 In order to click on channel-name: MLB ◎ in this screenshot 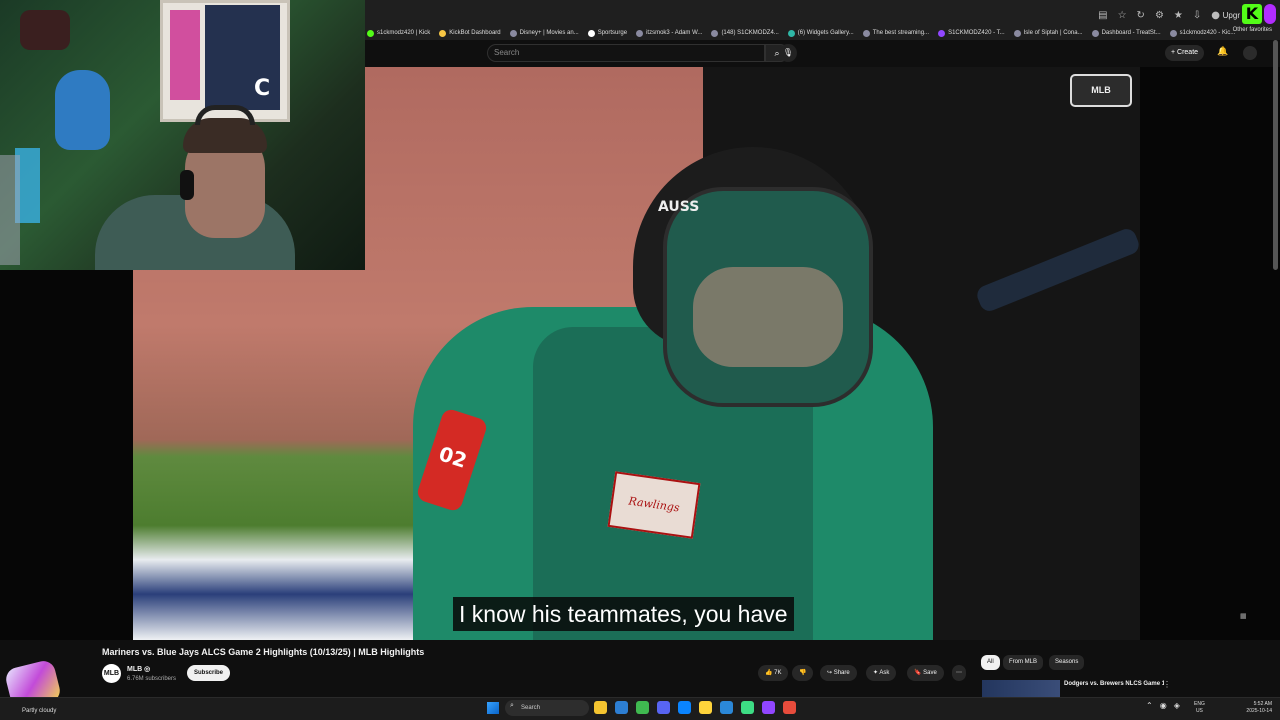, I will do `click(138, 669)`.